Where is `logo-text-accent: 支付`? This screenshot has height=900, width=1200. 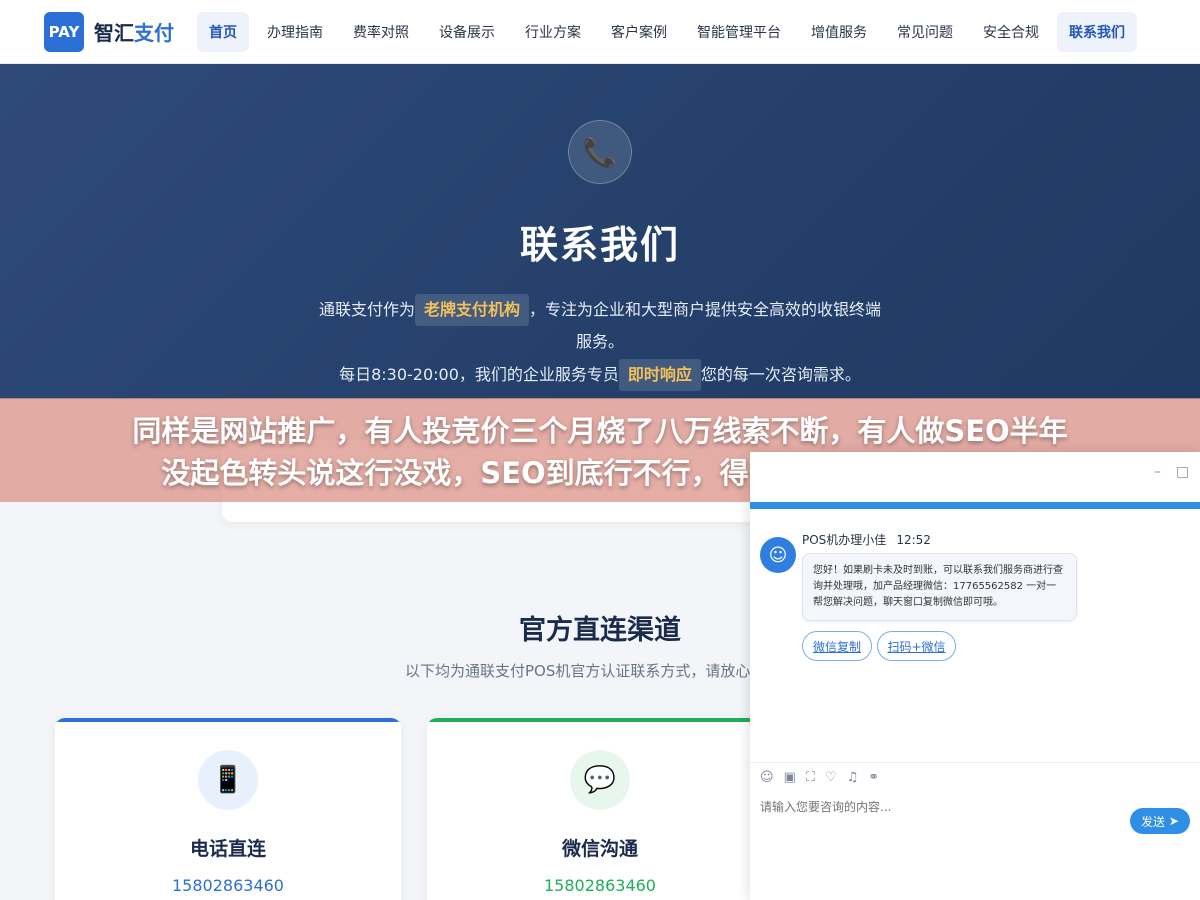 logo-text-accent: 支付 is located at coordinates (154, 33).